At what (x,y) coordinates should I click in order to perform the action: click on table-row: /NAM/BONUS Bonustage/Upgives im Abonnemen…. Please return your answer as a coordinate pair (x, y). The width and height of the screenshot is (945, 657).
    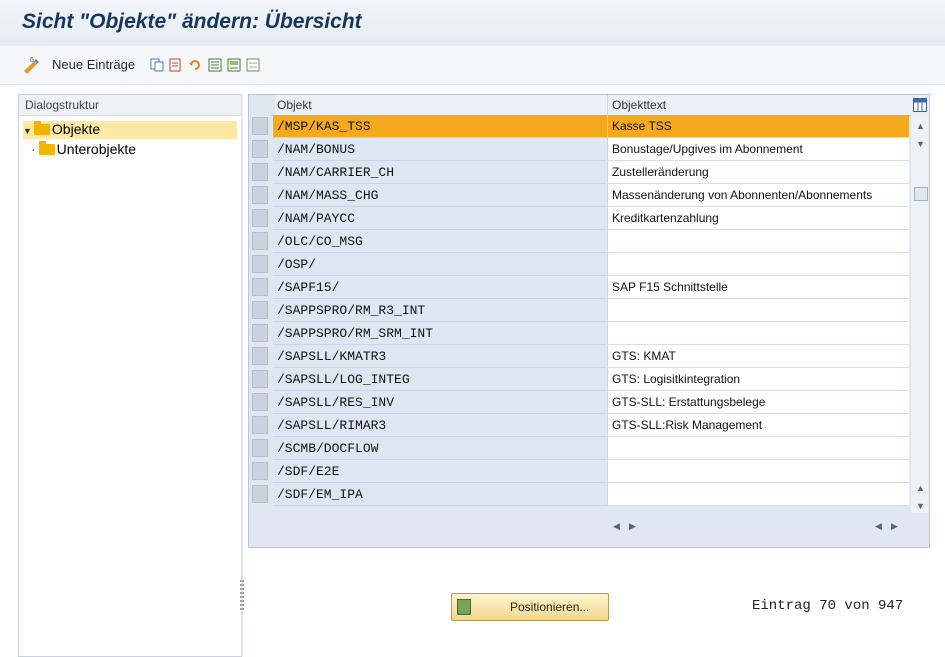
    Looking at the image, I should click on (579, 149).